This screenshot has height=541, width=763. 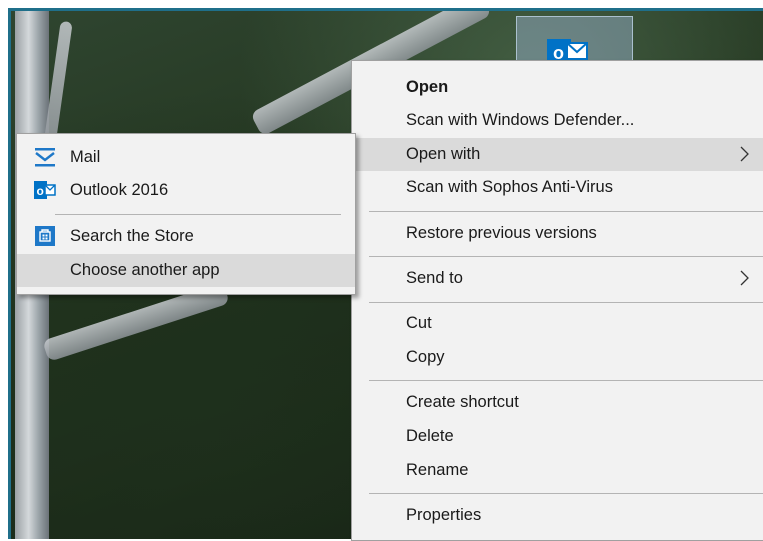 I want to click on submenu-item-search-store: Search the Store, so click(x=186, y=236).